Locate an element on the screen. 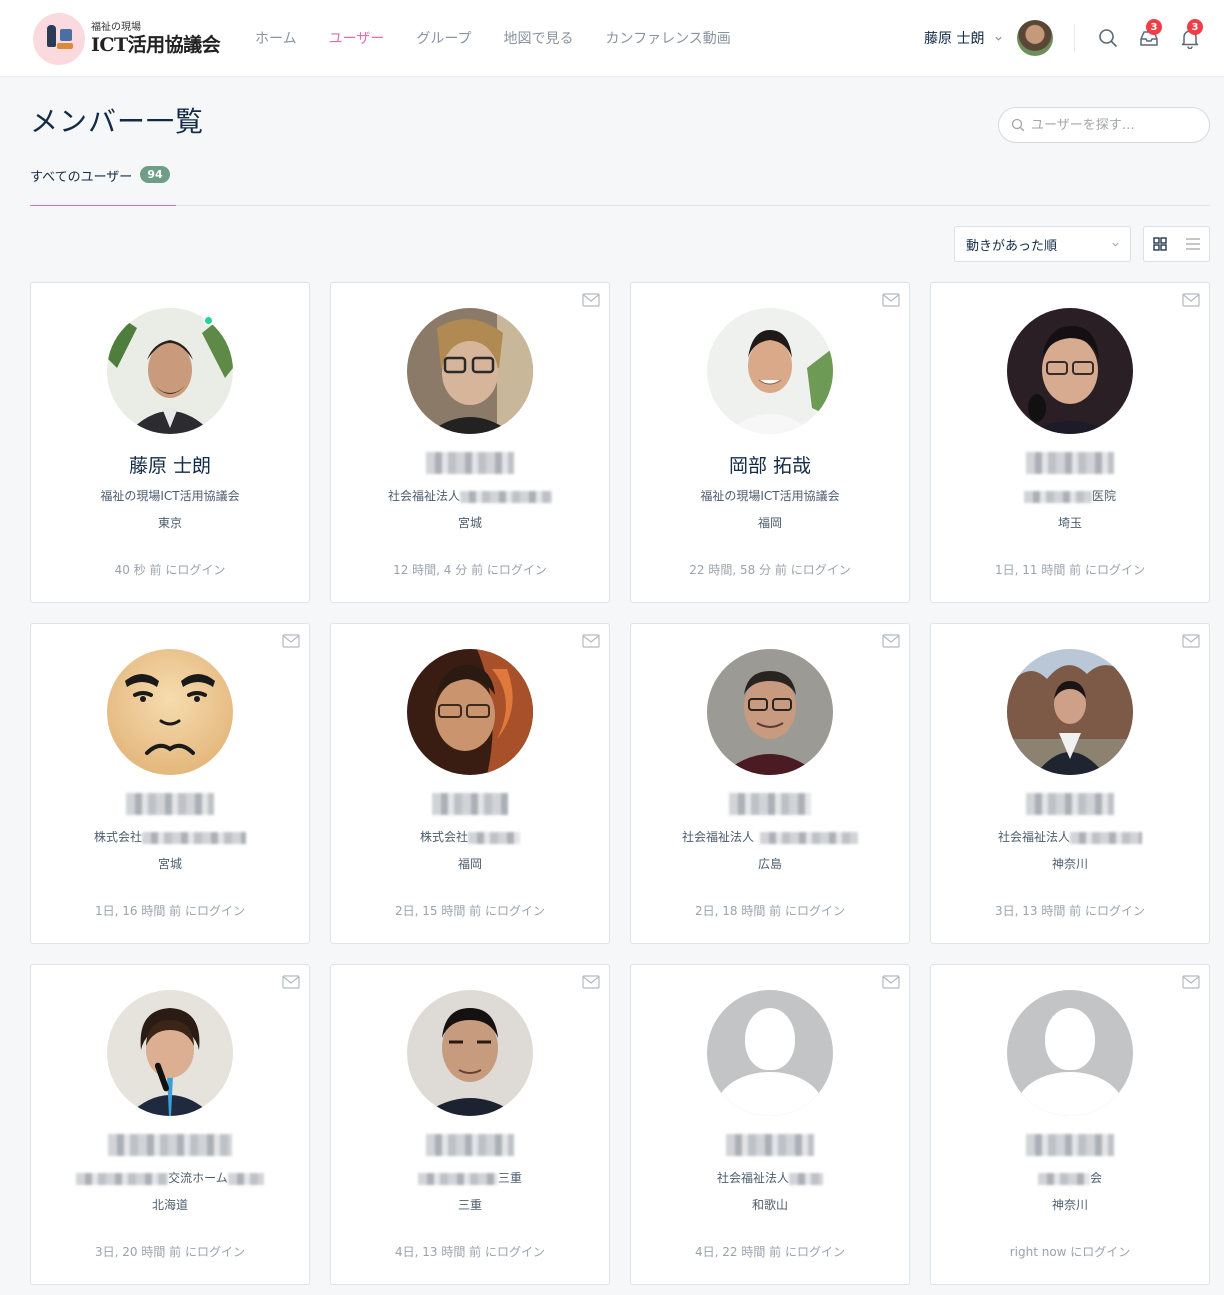 Image resolution: width=1224 pixels, height=1295 pixels. list-view-button is located at coordinates (1193, 244).